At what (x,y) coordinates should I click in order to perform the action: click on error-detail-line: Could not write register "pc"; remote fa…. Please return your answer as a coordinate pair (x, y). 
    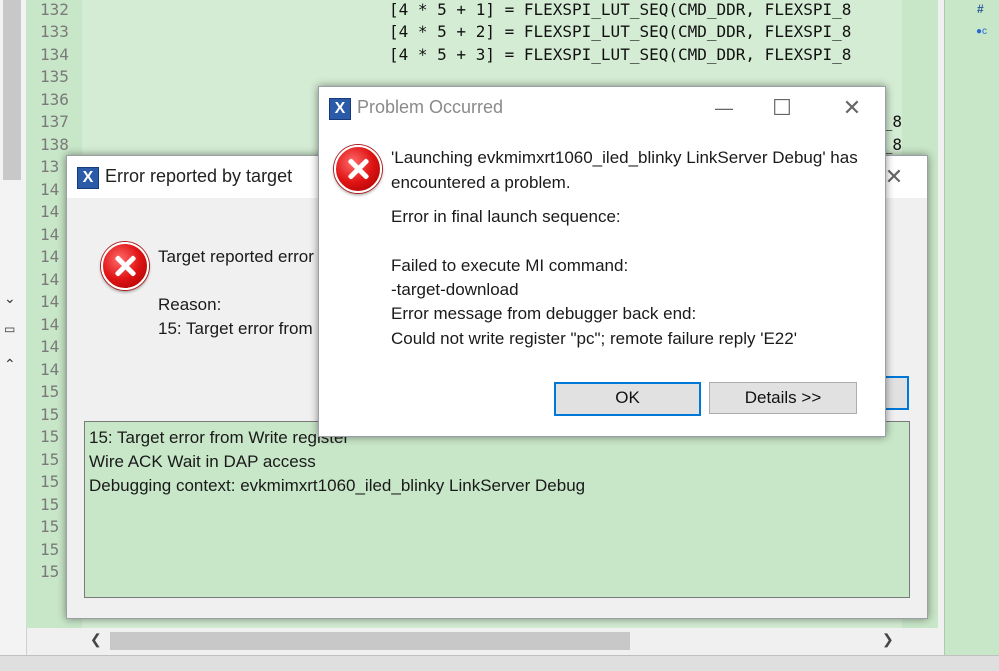
    Looking at the image, I should click on (594, 338).